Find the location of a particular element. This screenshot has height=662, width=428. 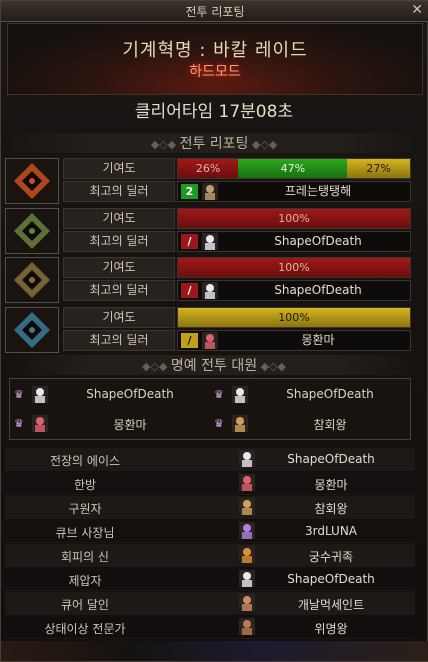

award-category: 한방 is located at coordinates (85, 485).